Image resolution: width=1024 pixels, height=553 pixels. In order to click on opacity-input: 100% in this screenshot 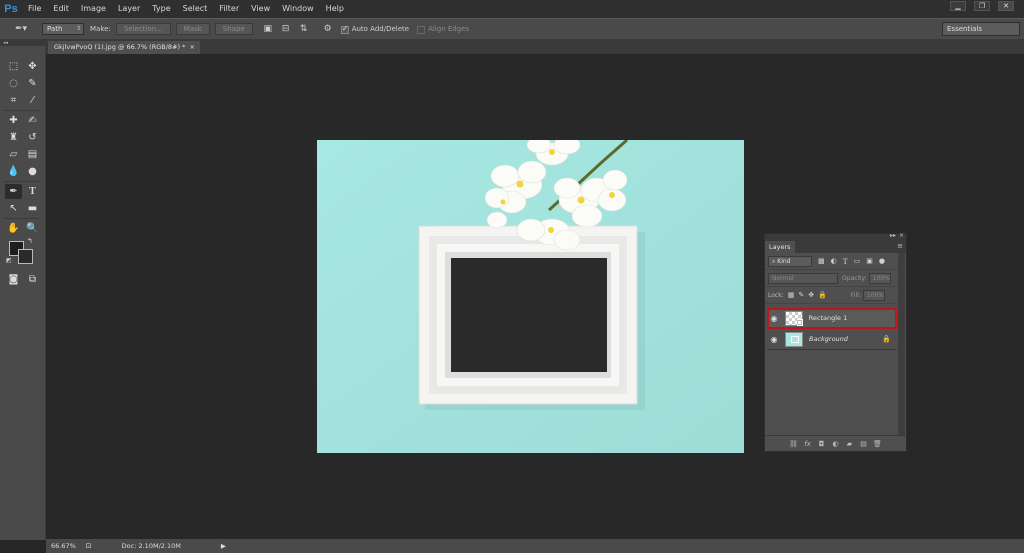, I will do `click(879, 278)`.